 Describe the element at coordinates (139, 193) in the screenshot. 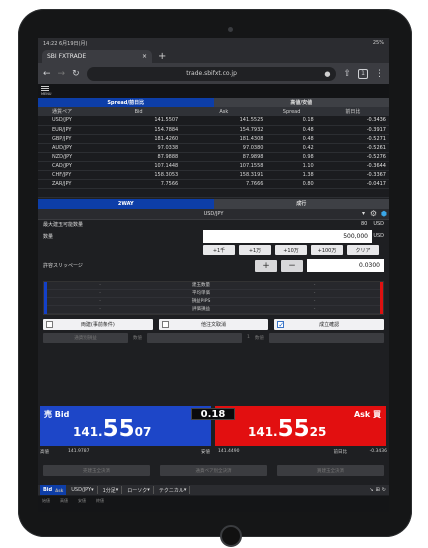

I see `cell-bid` at that location.